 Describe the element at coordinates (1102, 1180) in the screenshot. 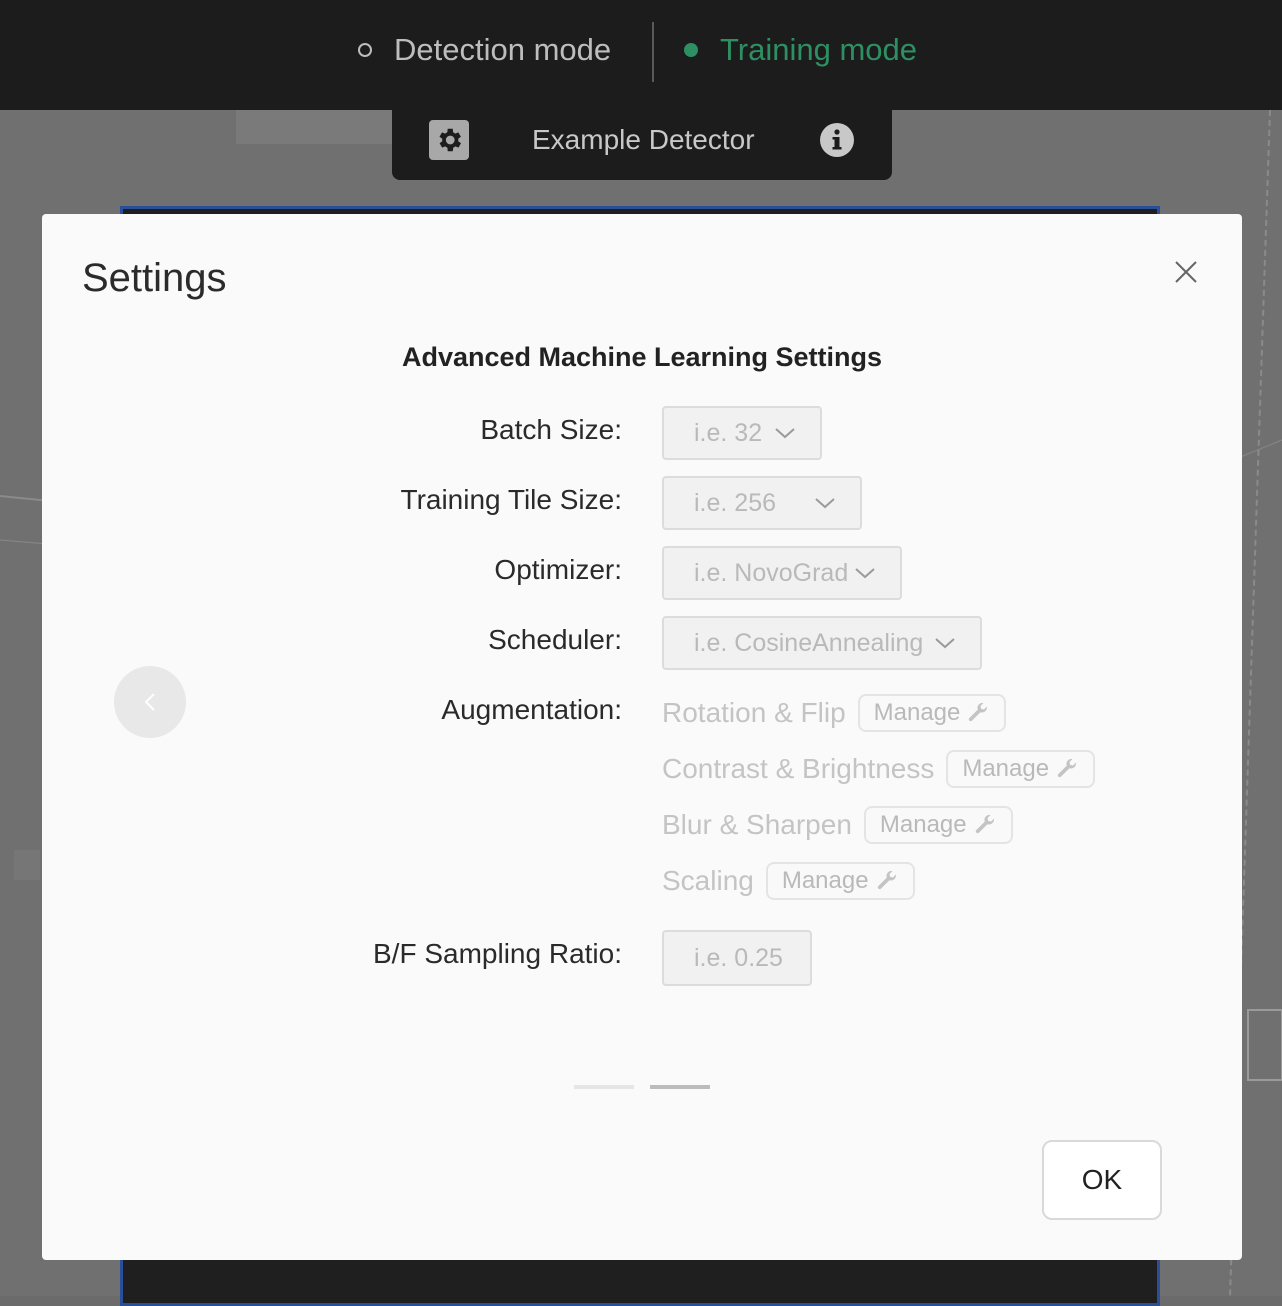

I see `ok-button: OK` at that location.